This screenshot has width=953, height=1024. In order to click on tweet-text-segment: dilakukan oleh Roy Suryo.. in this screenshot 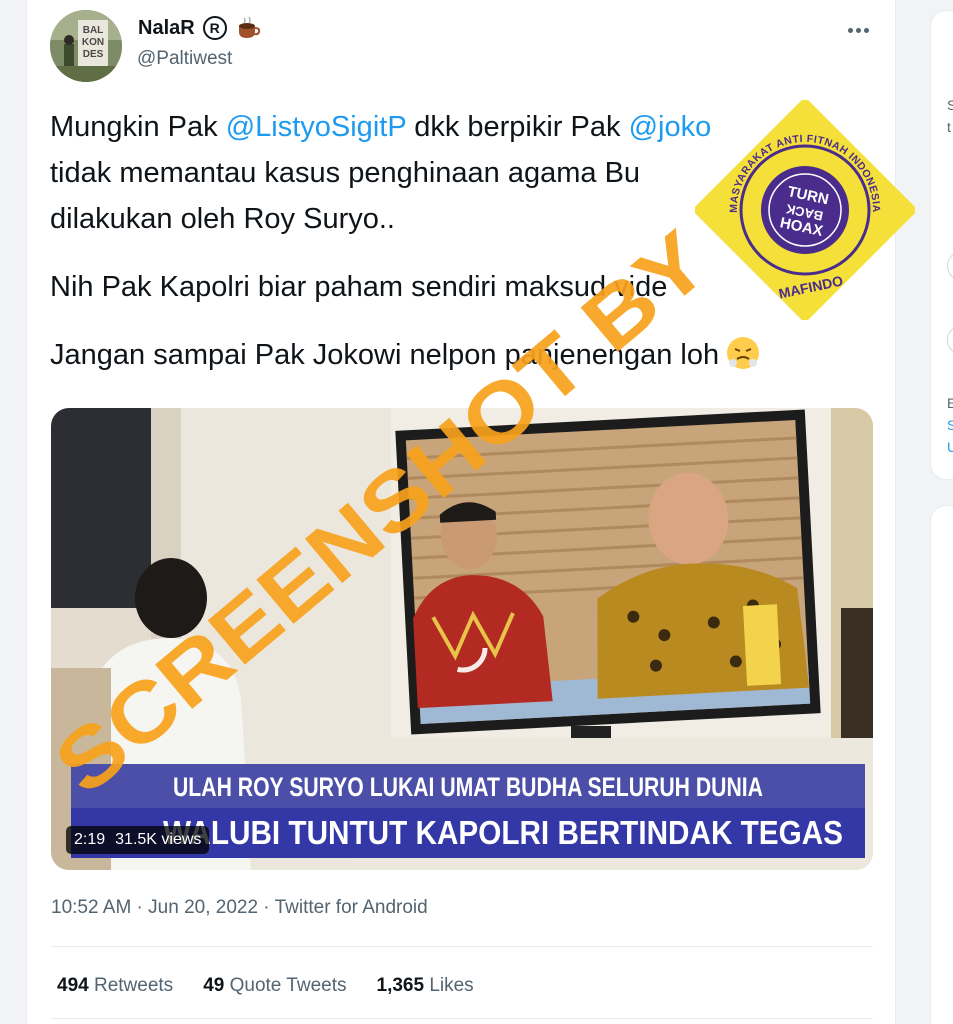, I will do `click(222, 219)`.